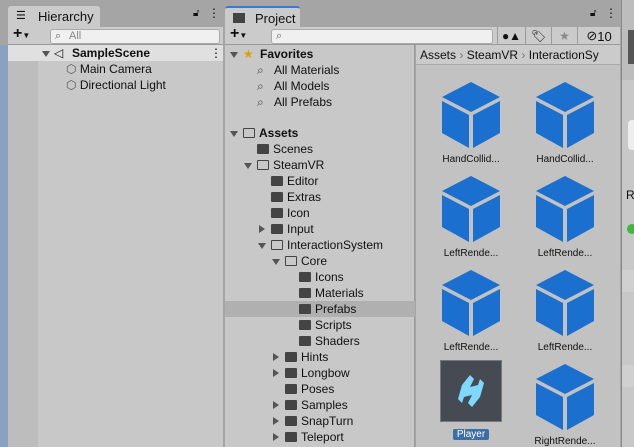 Image resolution: width=634 pixels, height=447 pixels. Describe the element at coordinates (314, 261) in the screenshot. I see `folder-label: Core` at that location.